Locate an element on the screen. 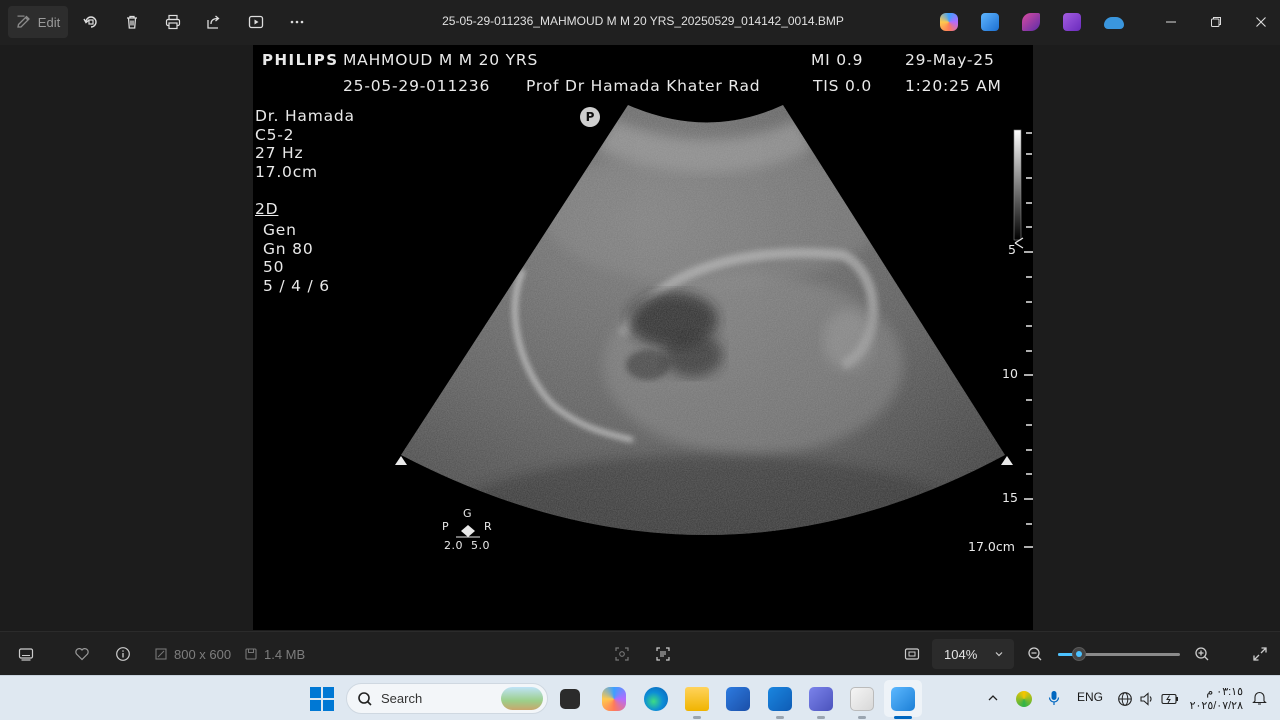  taskbar: Search ENG ٠٣:١٥ م ٢٠٢٥/٠٧/٢٨ is located at coordinates (640, 697).